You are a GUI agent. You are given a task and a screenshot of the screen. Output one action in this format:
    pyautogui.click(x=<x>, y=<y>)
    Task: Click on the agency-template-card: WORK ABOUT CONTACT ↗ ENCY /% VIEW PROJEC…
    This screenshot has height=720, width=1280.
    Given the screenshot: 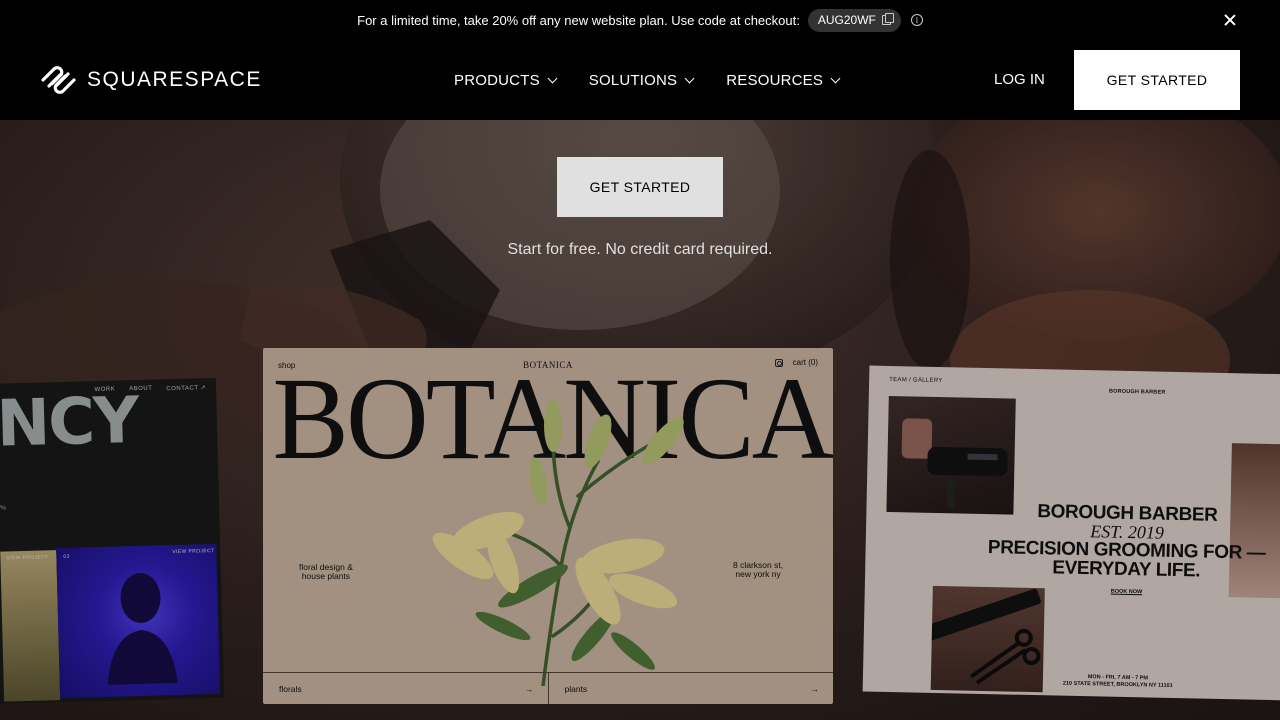 What is the action you would take?
    pyautogui.click(x=112, y=541)
    